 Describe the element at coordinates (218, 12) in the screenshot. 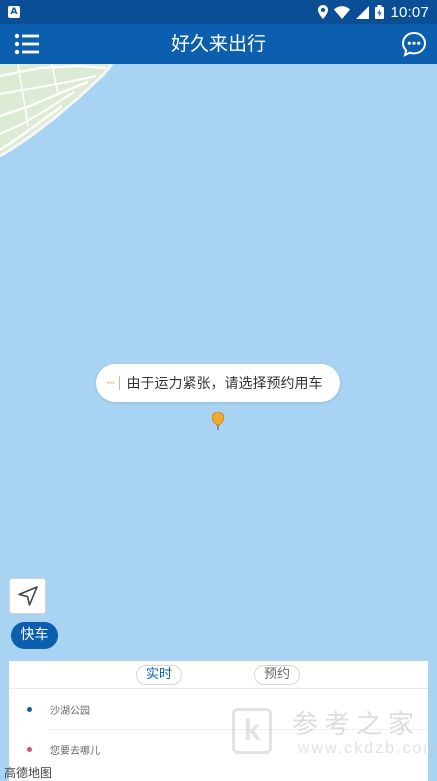

I see `status-bar: A 10:07` at that location.